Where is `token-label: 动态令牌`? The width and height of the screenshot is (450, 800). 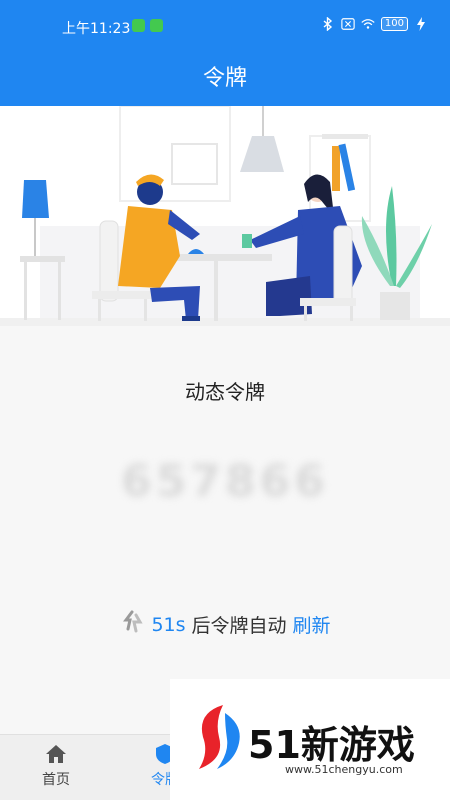 token-label: 动态令牌 is located at coordinates (225, 392).